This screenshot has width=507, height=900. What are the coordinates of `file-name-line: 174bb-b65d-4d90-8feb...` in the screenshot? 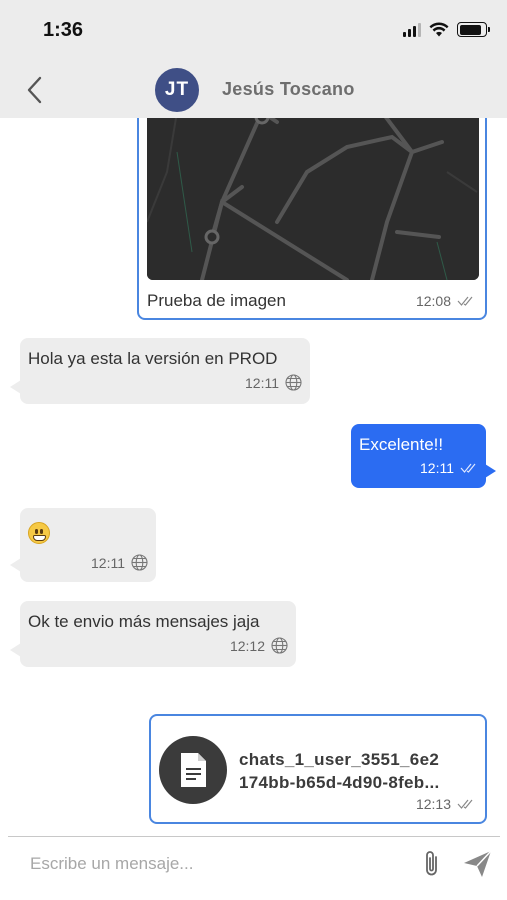 It's located at (339, 782).